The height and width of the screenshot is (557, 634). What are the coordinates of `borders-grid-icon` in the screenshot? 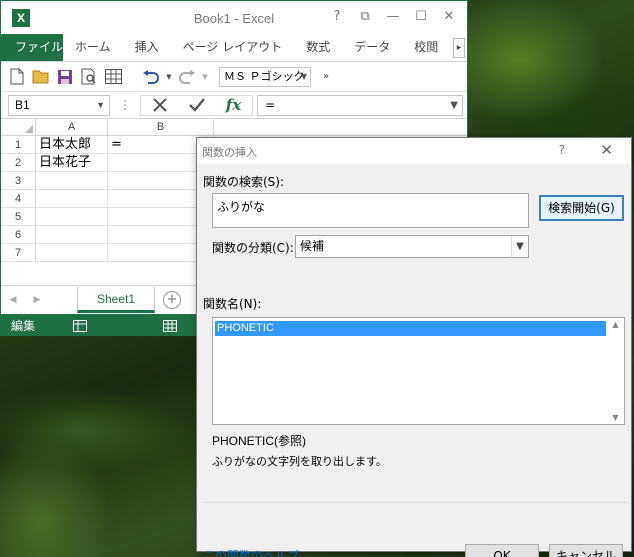 It's located at (113, 77).